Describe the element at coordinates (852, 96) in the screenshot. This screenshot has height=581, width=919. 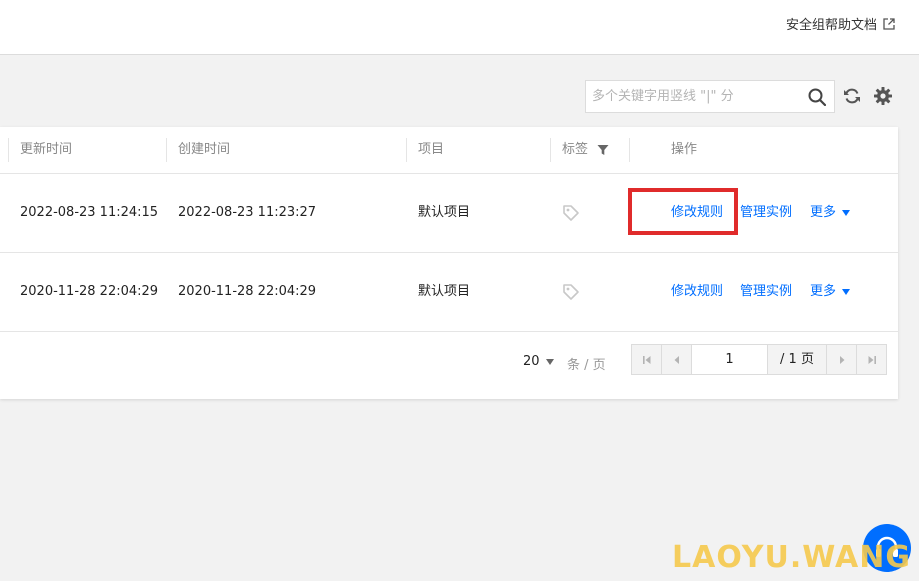
I see `refresh-icon` at that location.